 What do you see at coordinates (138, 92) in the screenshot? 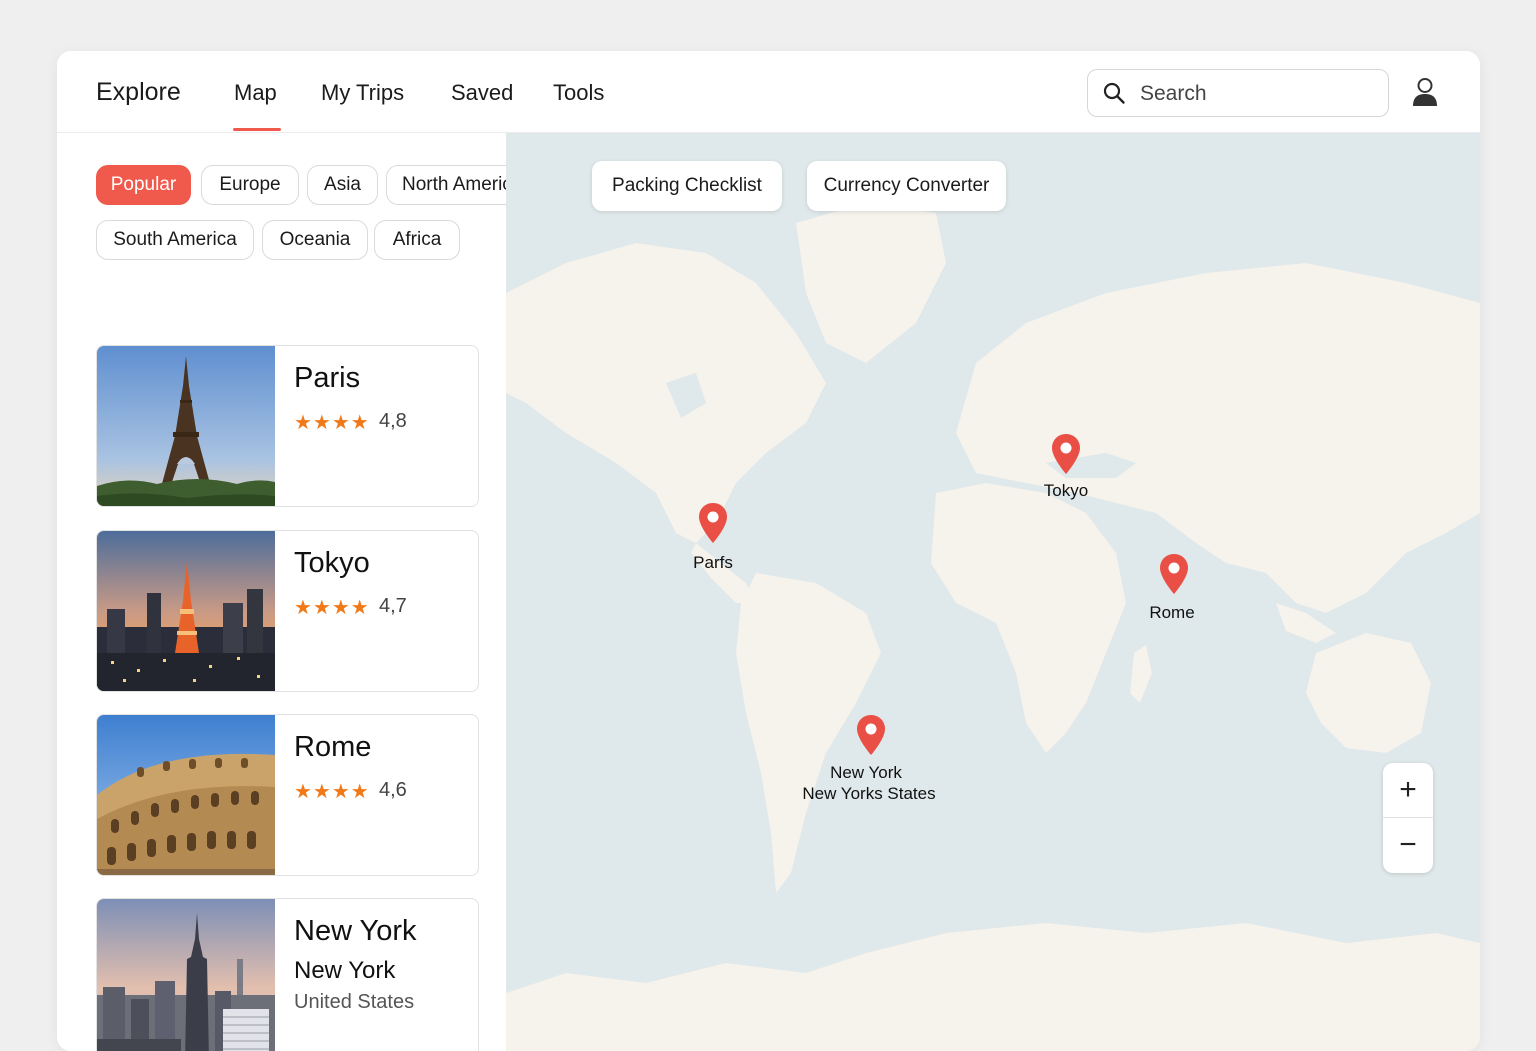
I see `brand-title: Explore` at bounding box center [138, 92].